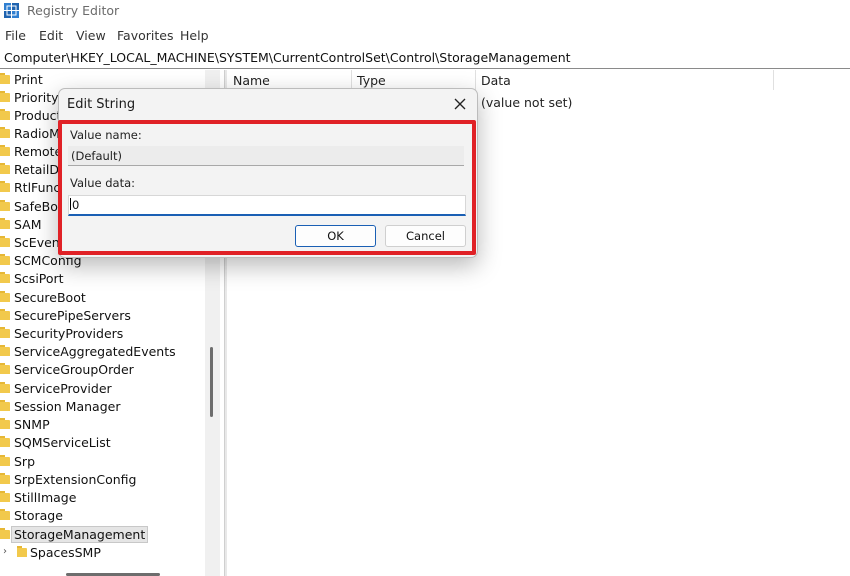 Image resolution: width=850 pixels, height=576 pixels. Describe the element at coordinates (194, 35) in the screenshot. I see `menu-help: Help` at that location.